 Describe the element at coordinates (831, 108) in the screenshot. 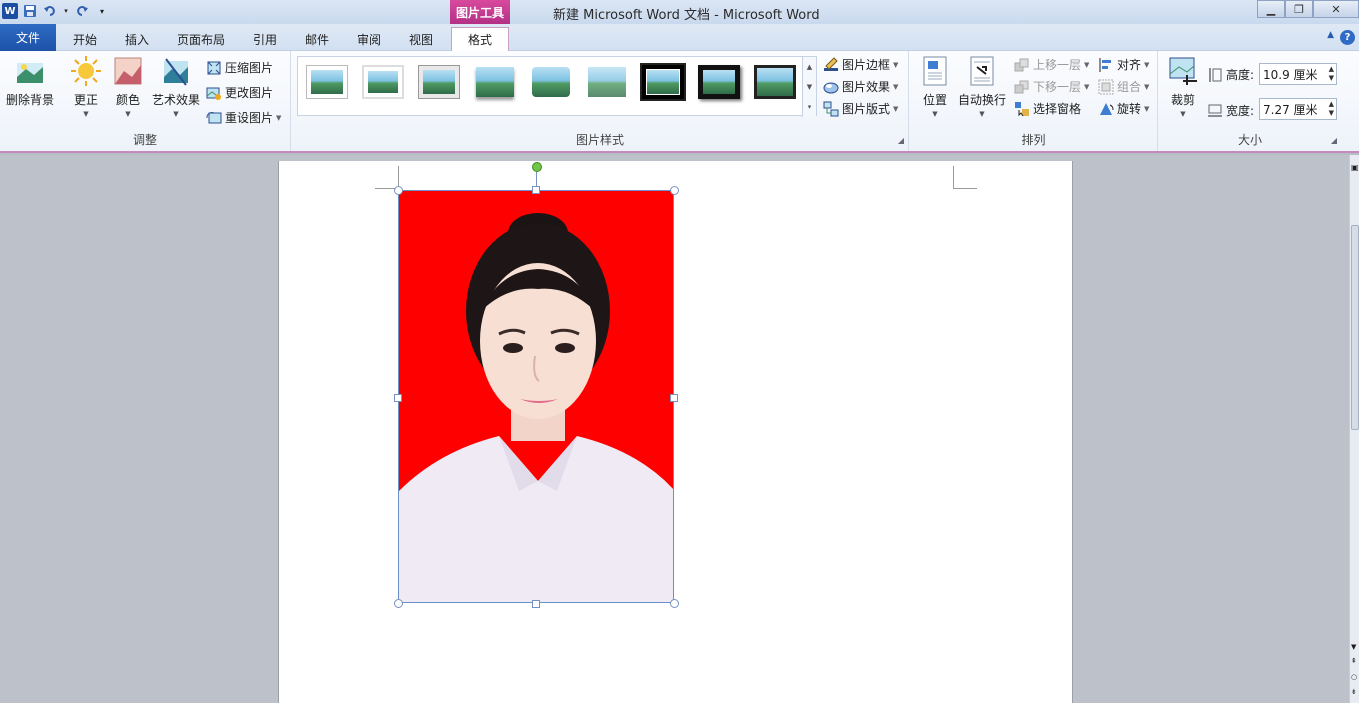

I see `layout-icon` at that location.